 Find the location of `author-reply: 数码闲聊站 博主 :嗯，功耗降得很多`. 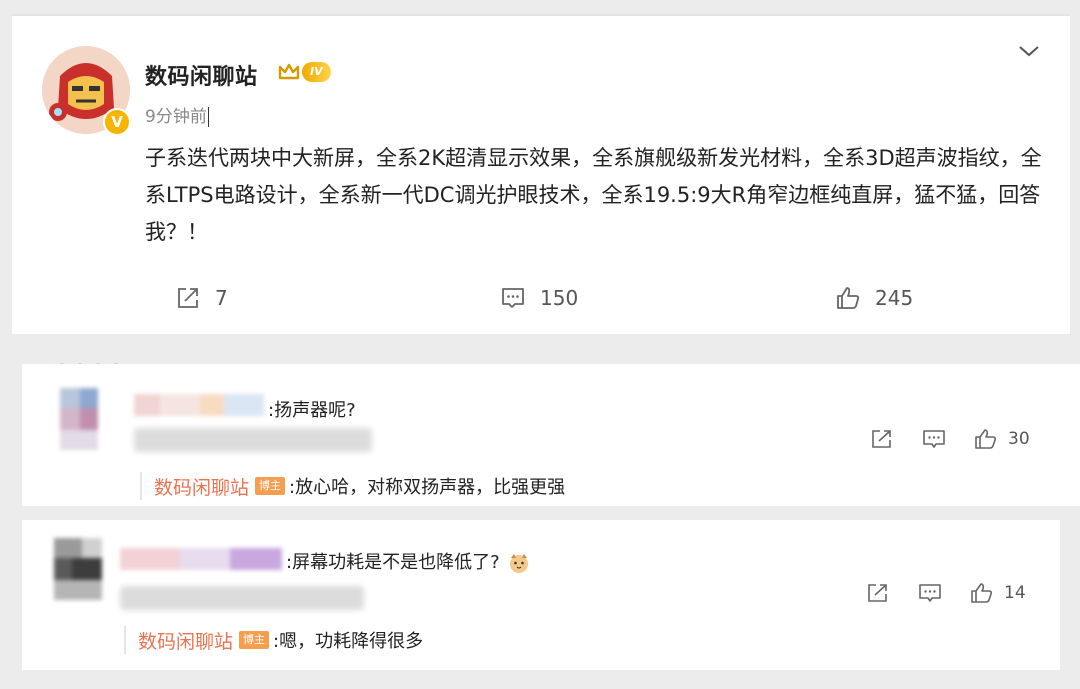

author-reply: 数码闲聊站 博主 :嗯，功耗降得很多 is located at coordinates (273, 640).